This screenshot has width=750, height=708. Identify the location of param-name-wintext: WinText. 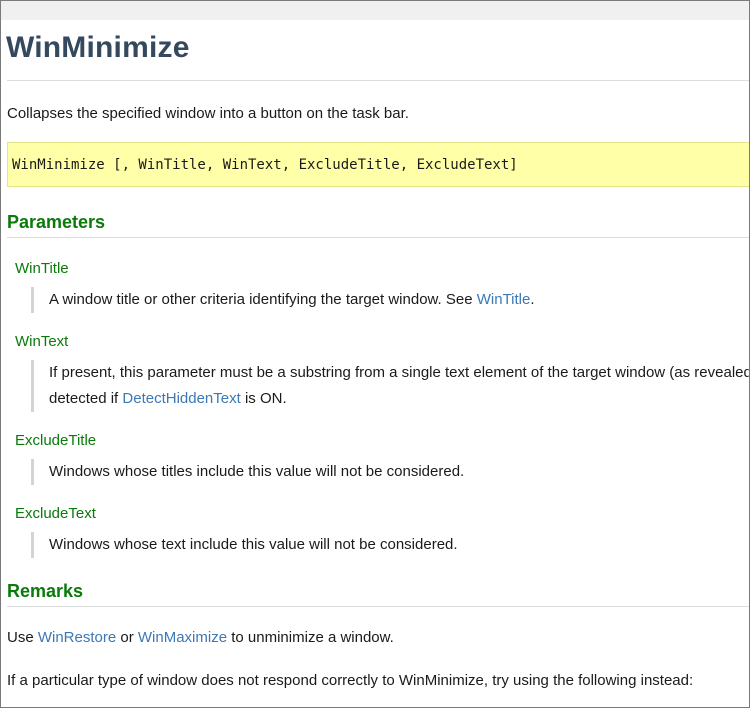
(42, 341).